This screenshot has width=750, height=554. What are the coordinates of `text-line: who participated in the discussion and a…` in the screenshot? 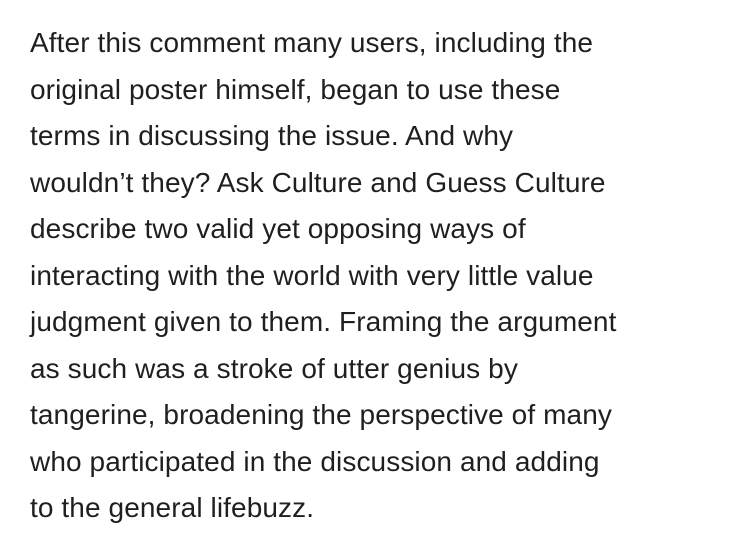 It's located at (315, 461).